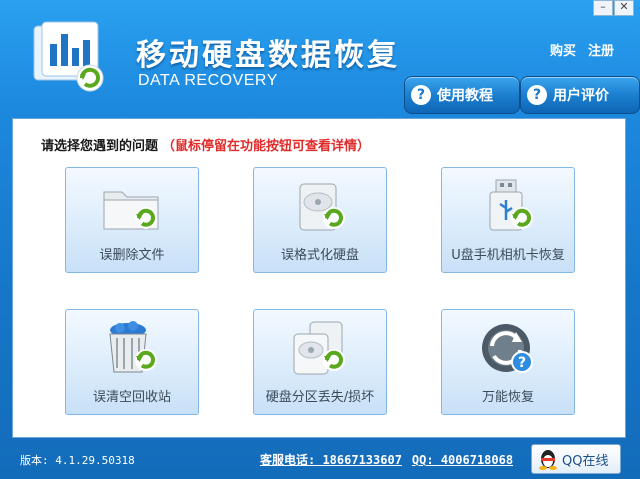 Image resolution: width=640 pixels, height=479 pixels. Describe the element at coordinates (319, 255) in the screenshot. I see `option-label: 误格式化硬盘` at that location.